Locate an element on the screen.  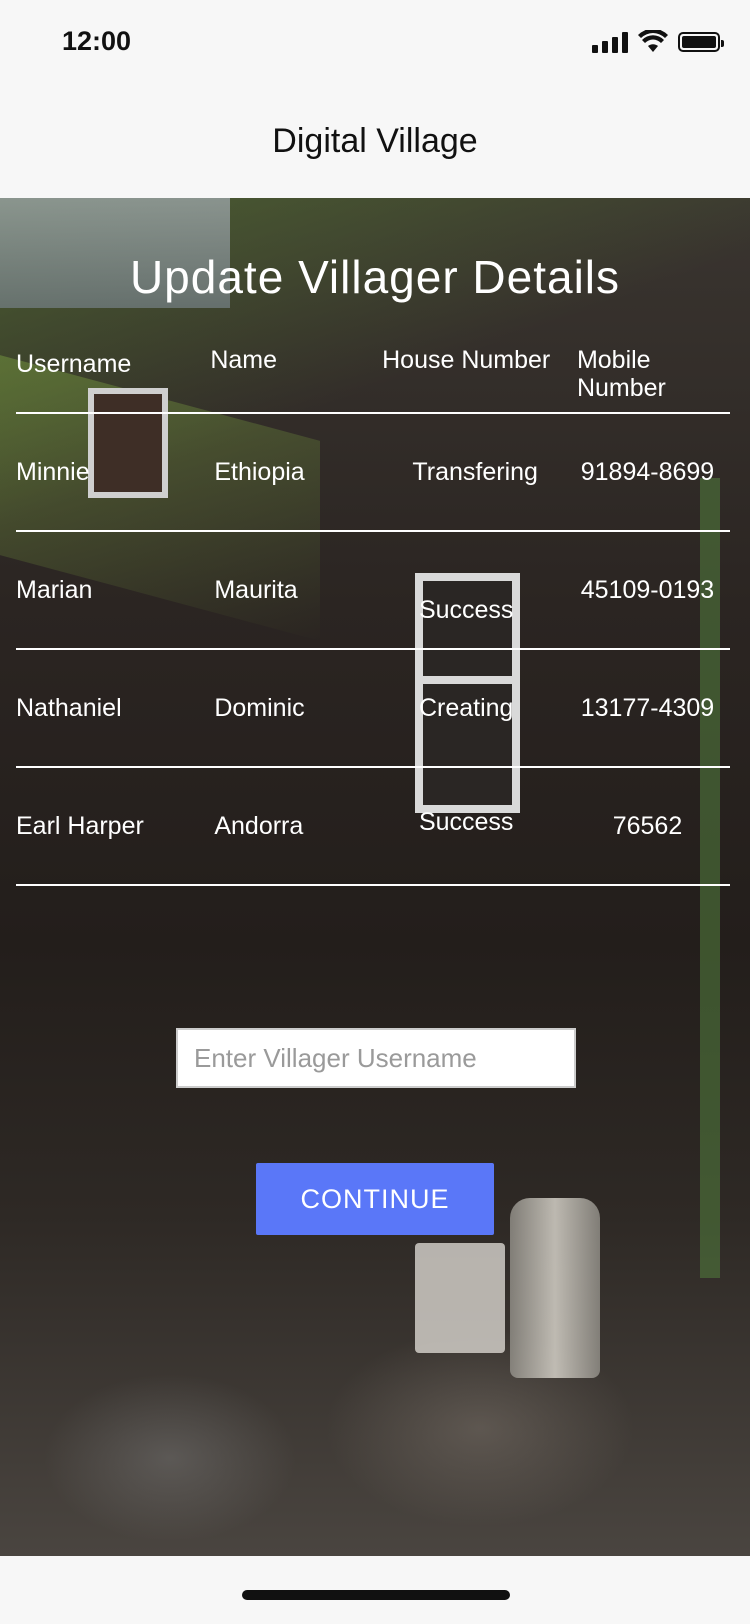
battery-icon is located at coordinates (701, 42).